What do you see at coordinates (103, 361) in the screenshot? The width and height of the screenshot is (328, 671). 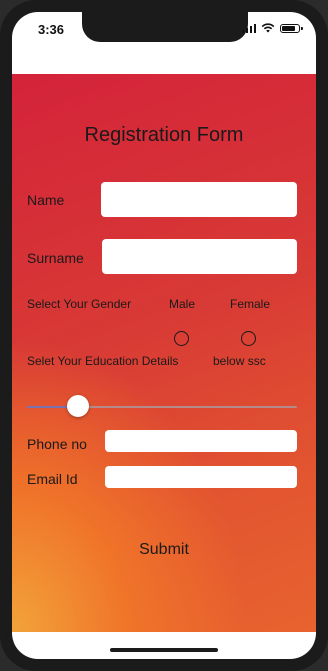 I see `education-label: Selet Your Education Details` at bounding box center [103, 361].